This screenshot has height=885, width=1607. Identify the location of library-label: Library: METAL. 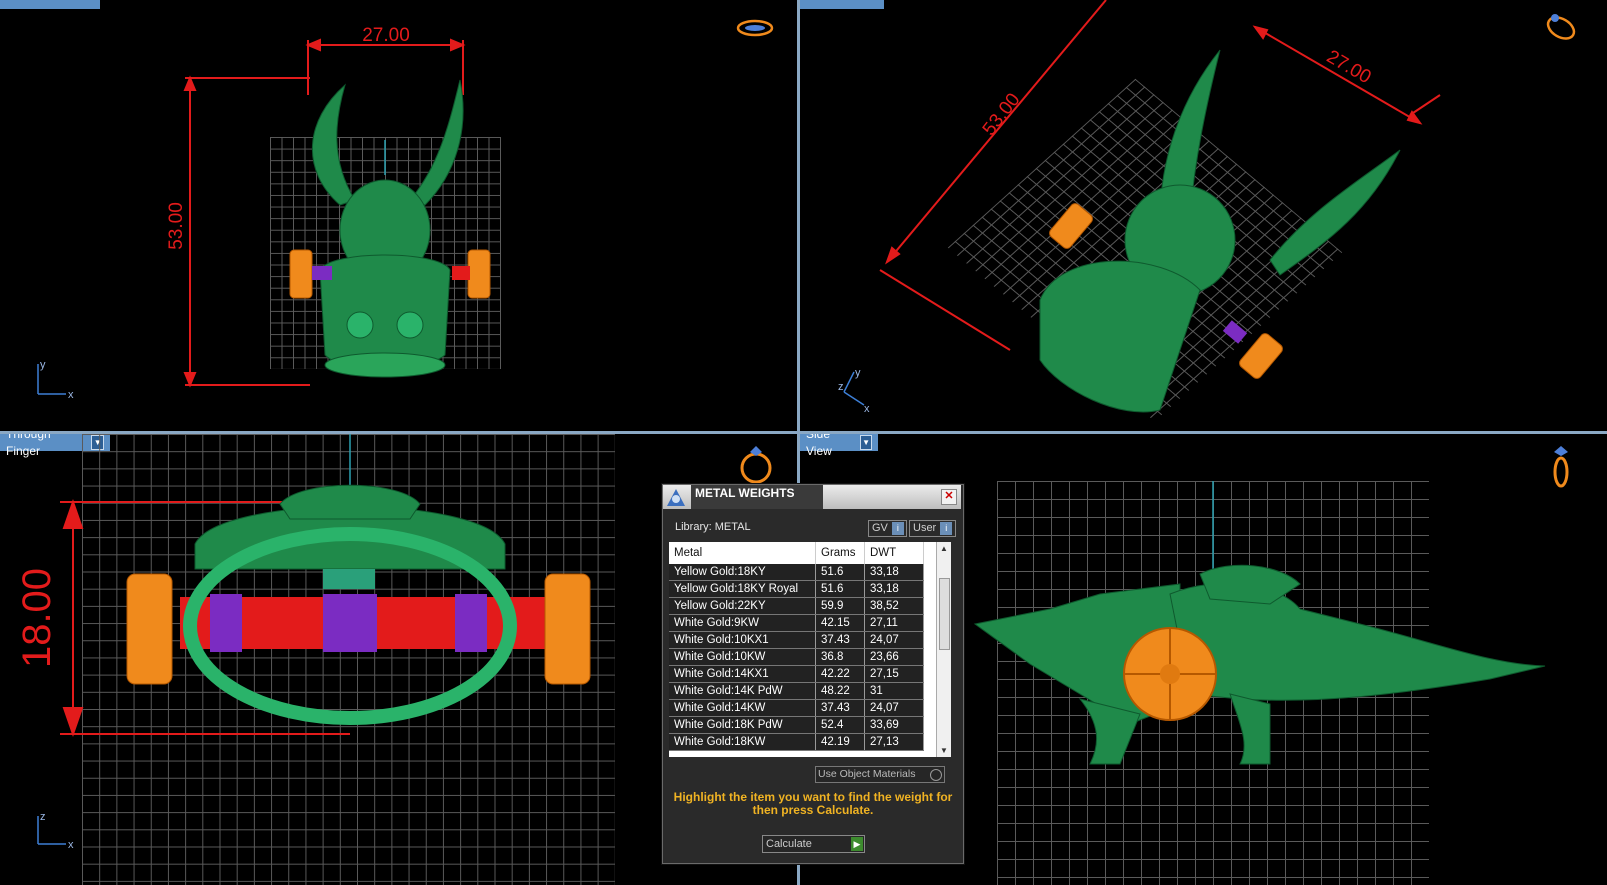
(713, 527).